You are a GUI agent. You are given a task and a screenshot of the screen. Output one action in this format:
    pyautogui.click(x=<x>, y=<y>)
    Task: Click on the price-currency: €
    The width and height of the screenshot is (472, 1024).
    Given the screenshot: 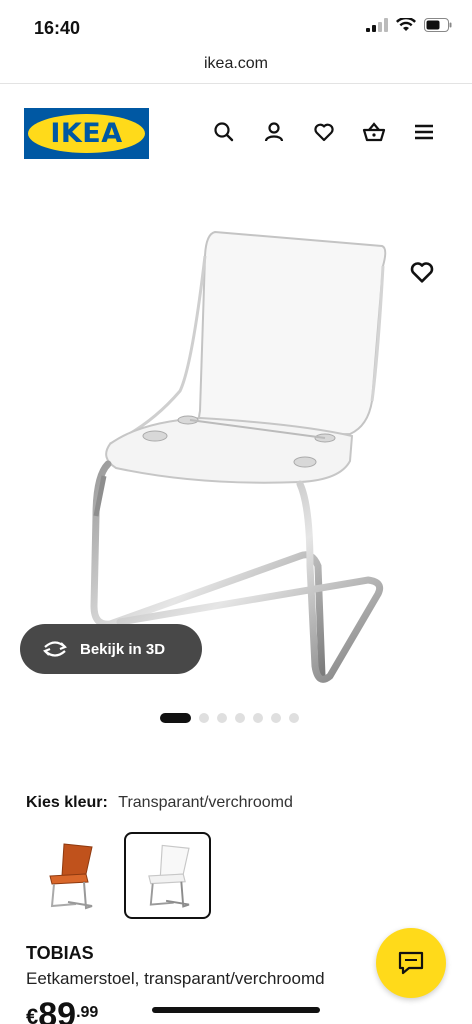 What is the action you would take?
    pyautogui.click(x=32, y=1014)
    